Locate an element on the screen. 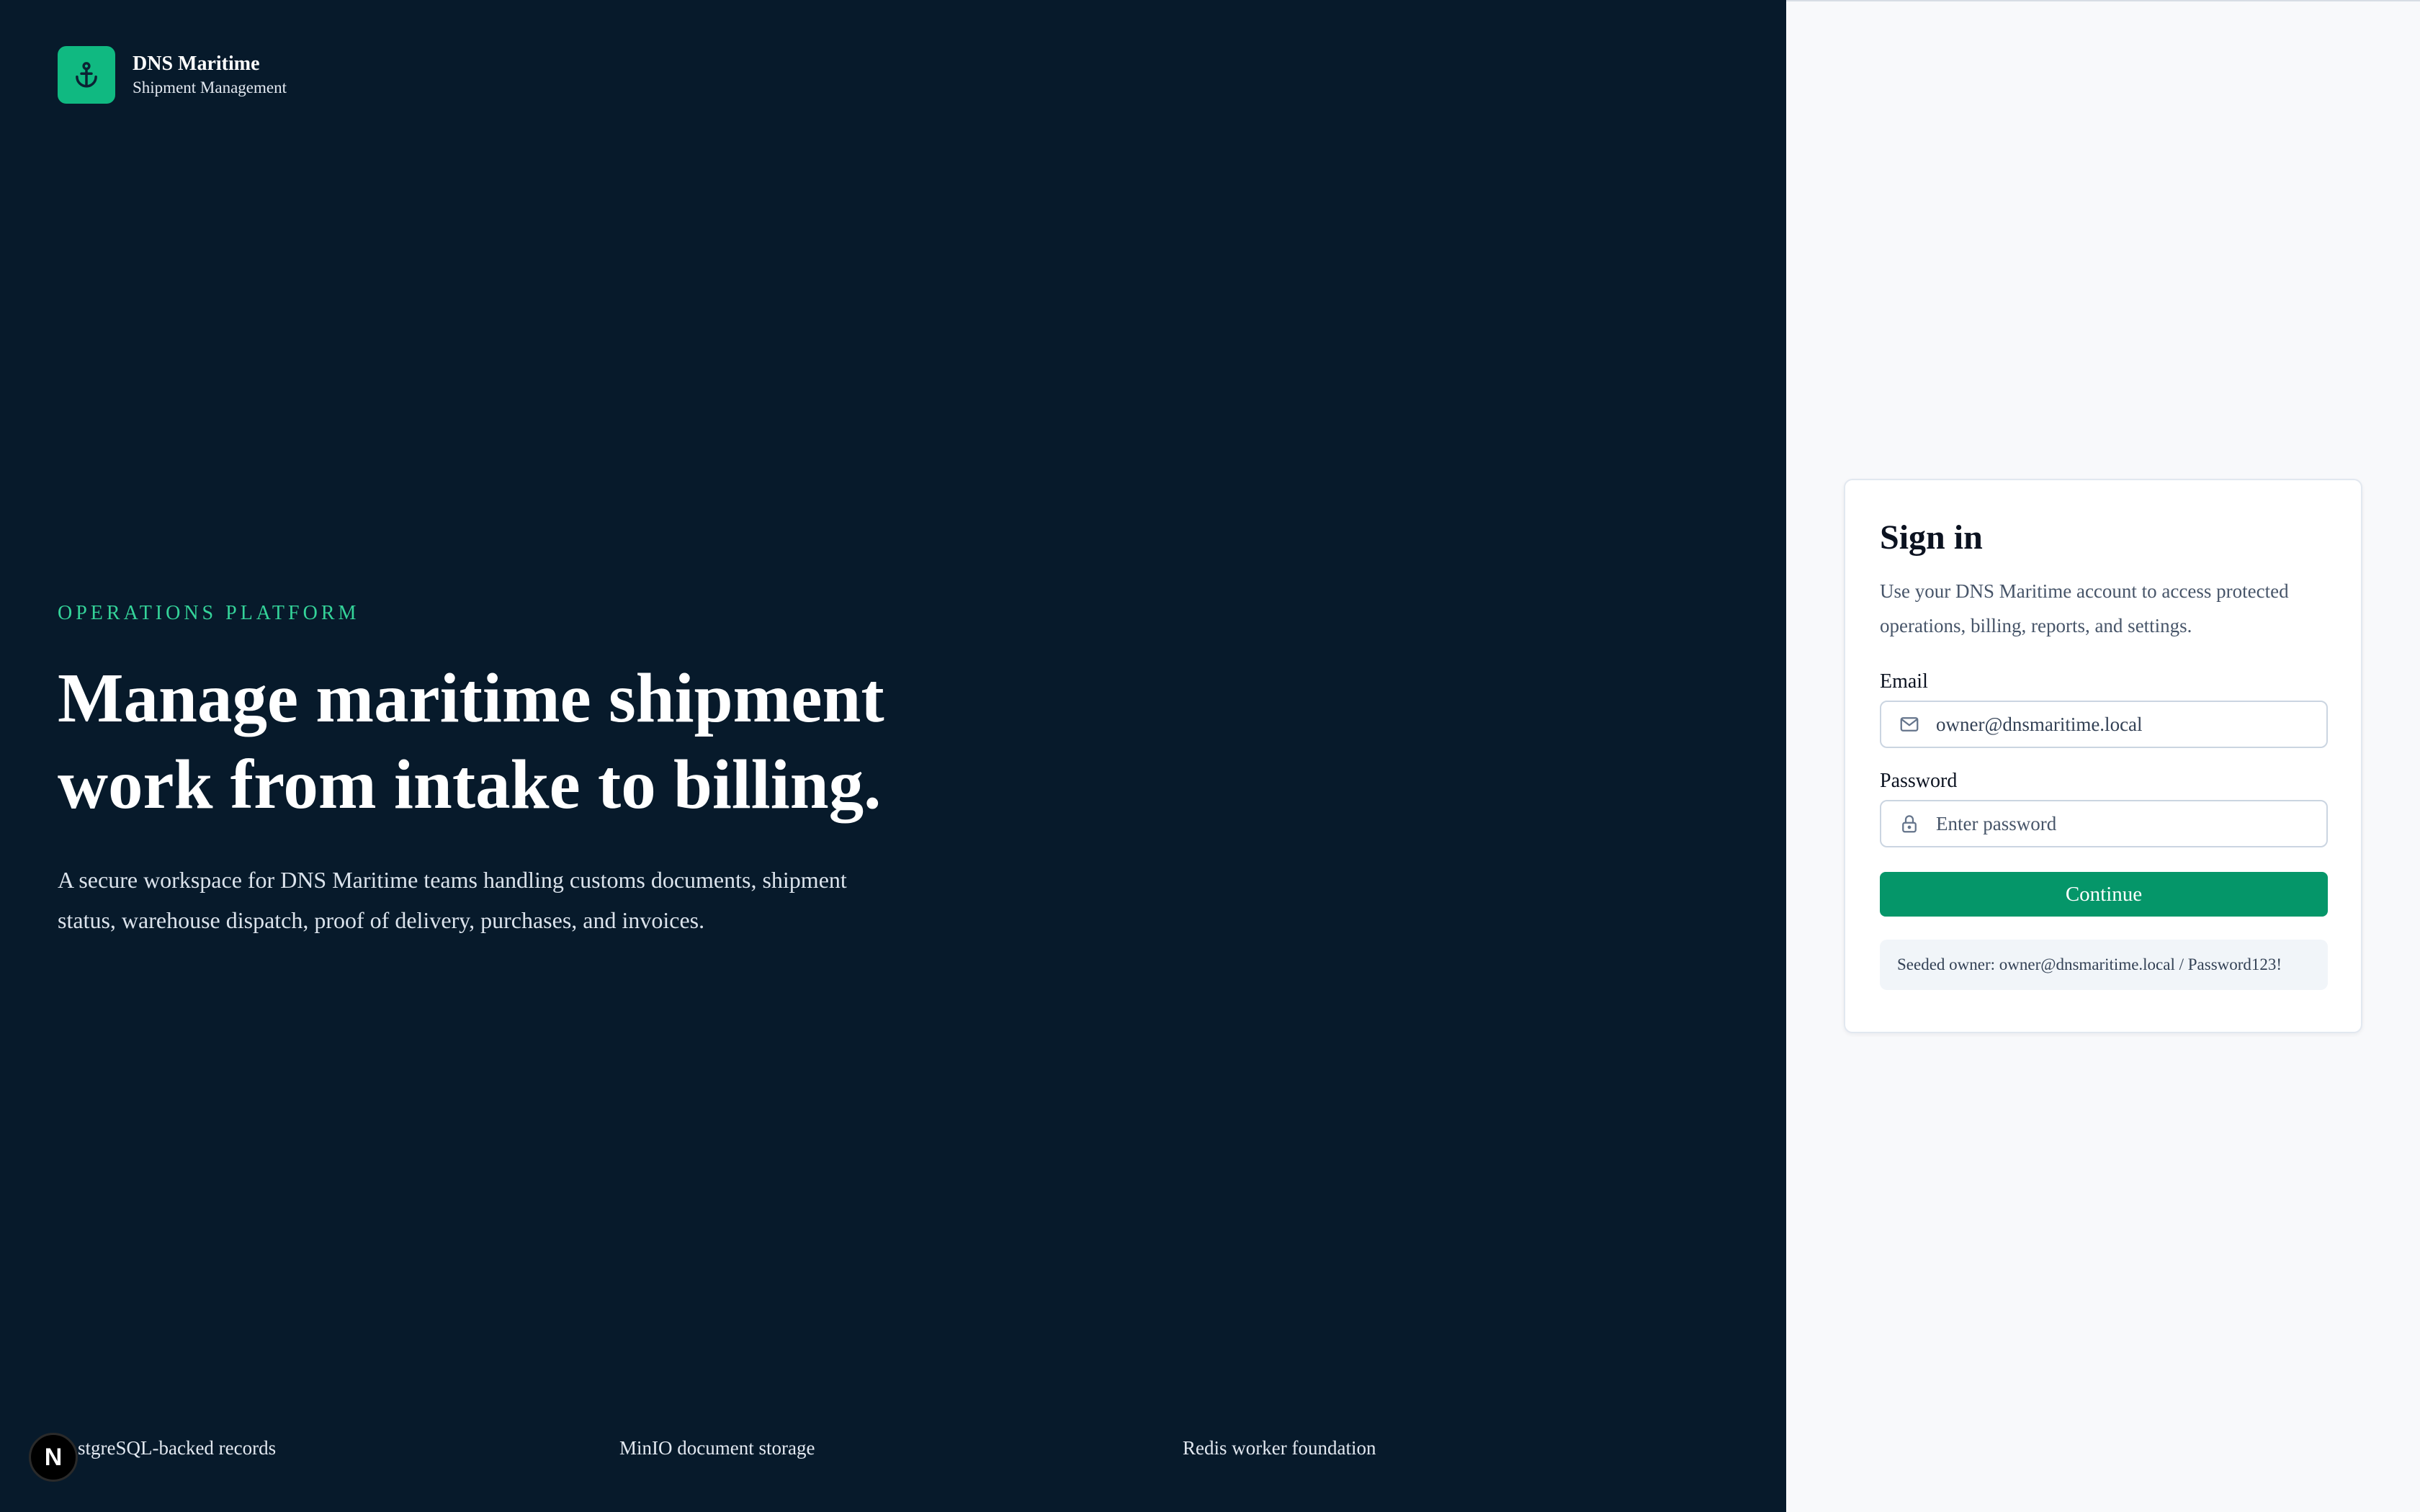  mail-icon is located at coordinates (1909, 724).